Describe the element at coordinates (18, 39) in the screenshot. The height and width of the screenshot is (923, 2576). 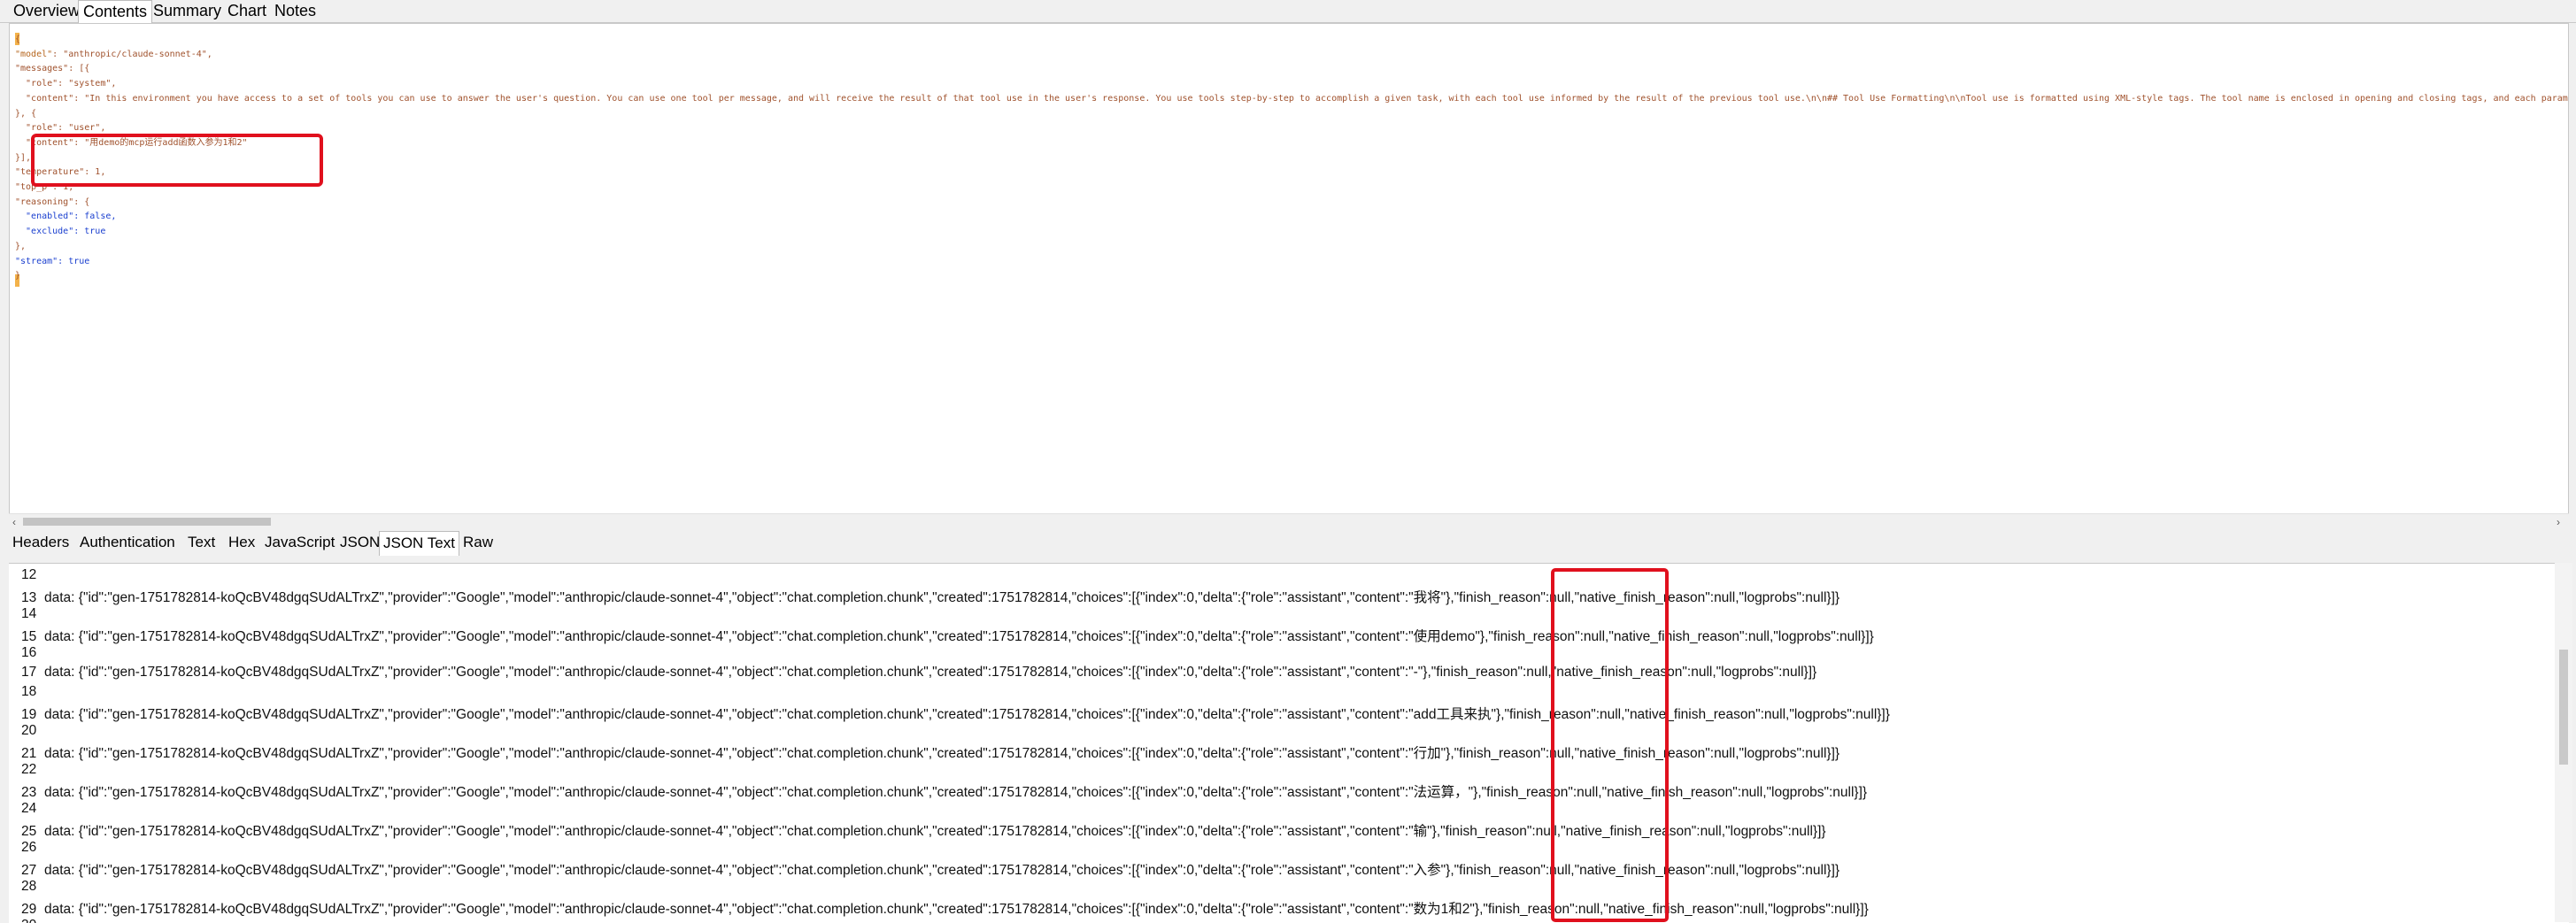
I see `json-line: {` at that location.